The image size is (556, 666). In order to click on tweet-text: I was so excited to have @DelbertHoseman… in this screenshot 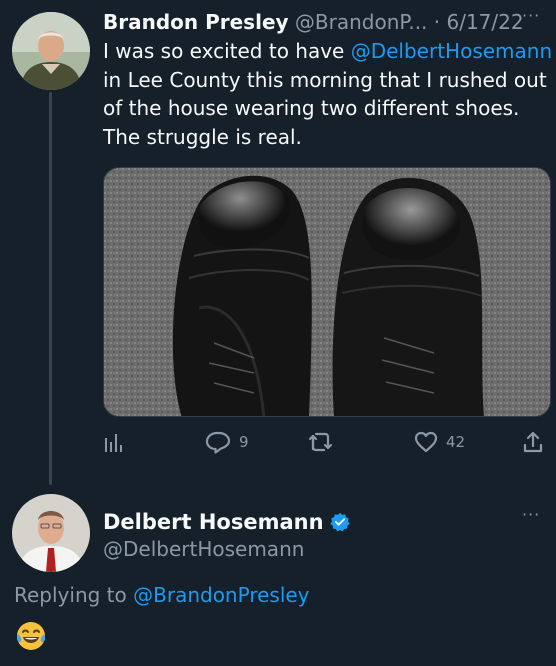, I will do `click(328, 94)`.